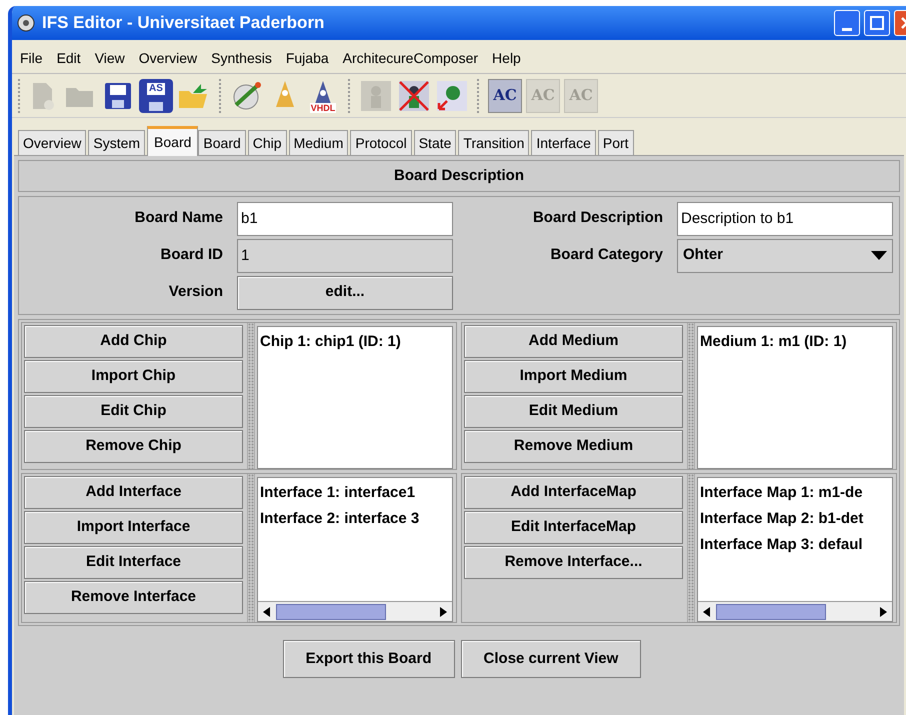  Describe the element at coordinates (133, 597) in the screenshot. I see `panel-button: Remove Interface` at that location.